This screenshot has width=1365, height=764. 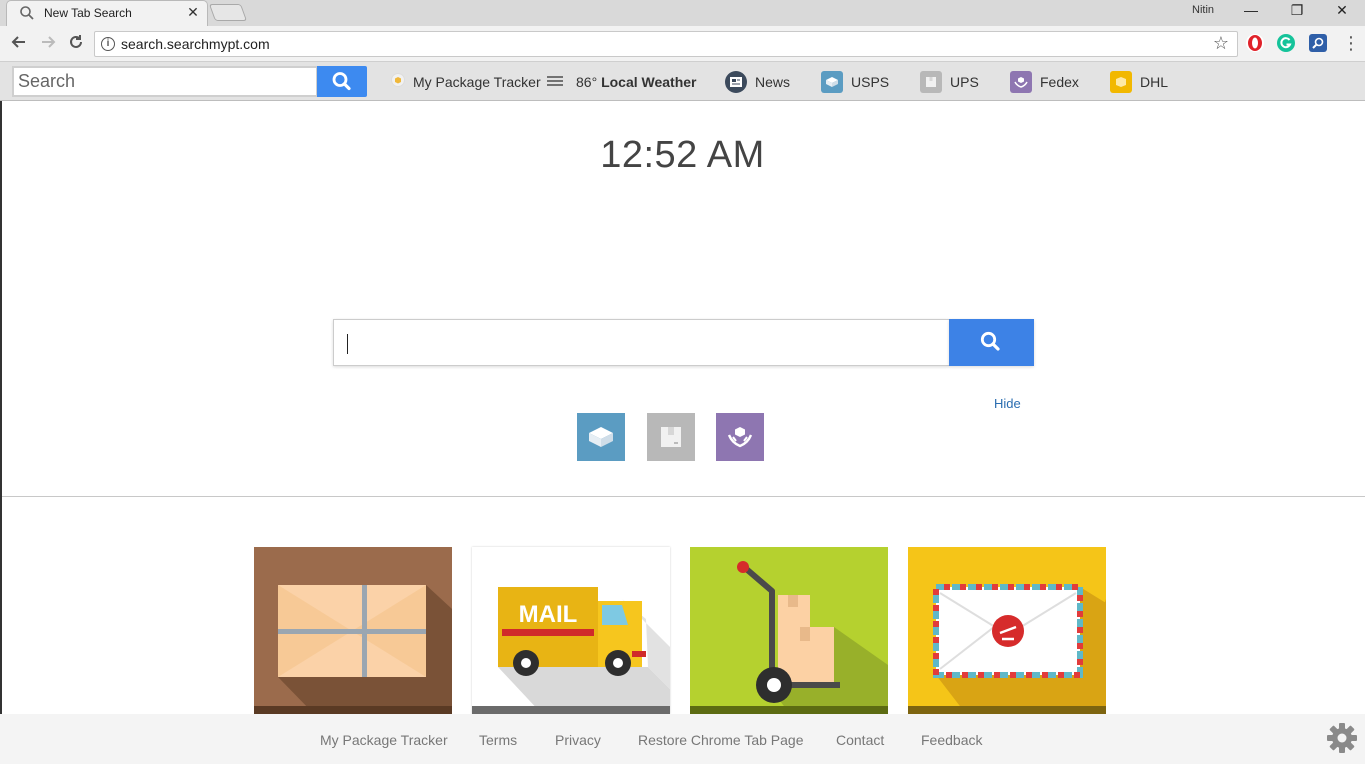 What do you see at coordinates (1351, 44) in the screenshot?
I see `browser-menu-icon: ⋮` at bounding box center [1351, 44].